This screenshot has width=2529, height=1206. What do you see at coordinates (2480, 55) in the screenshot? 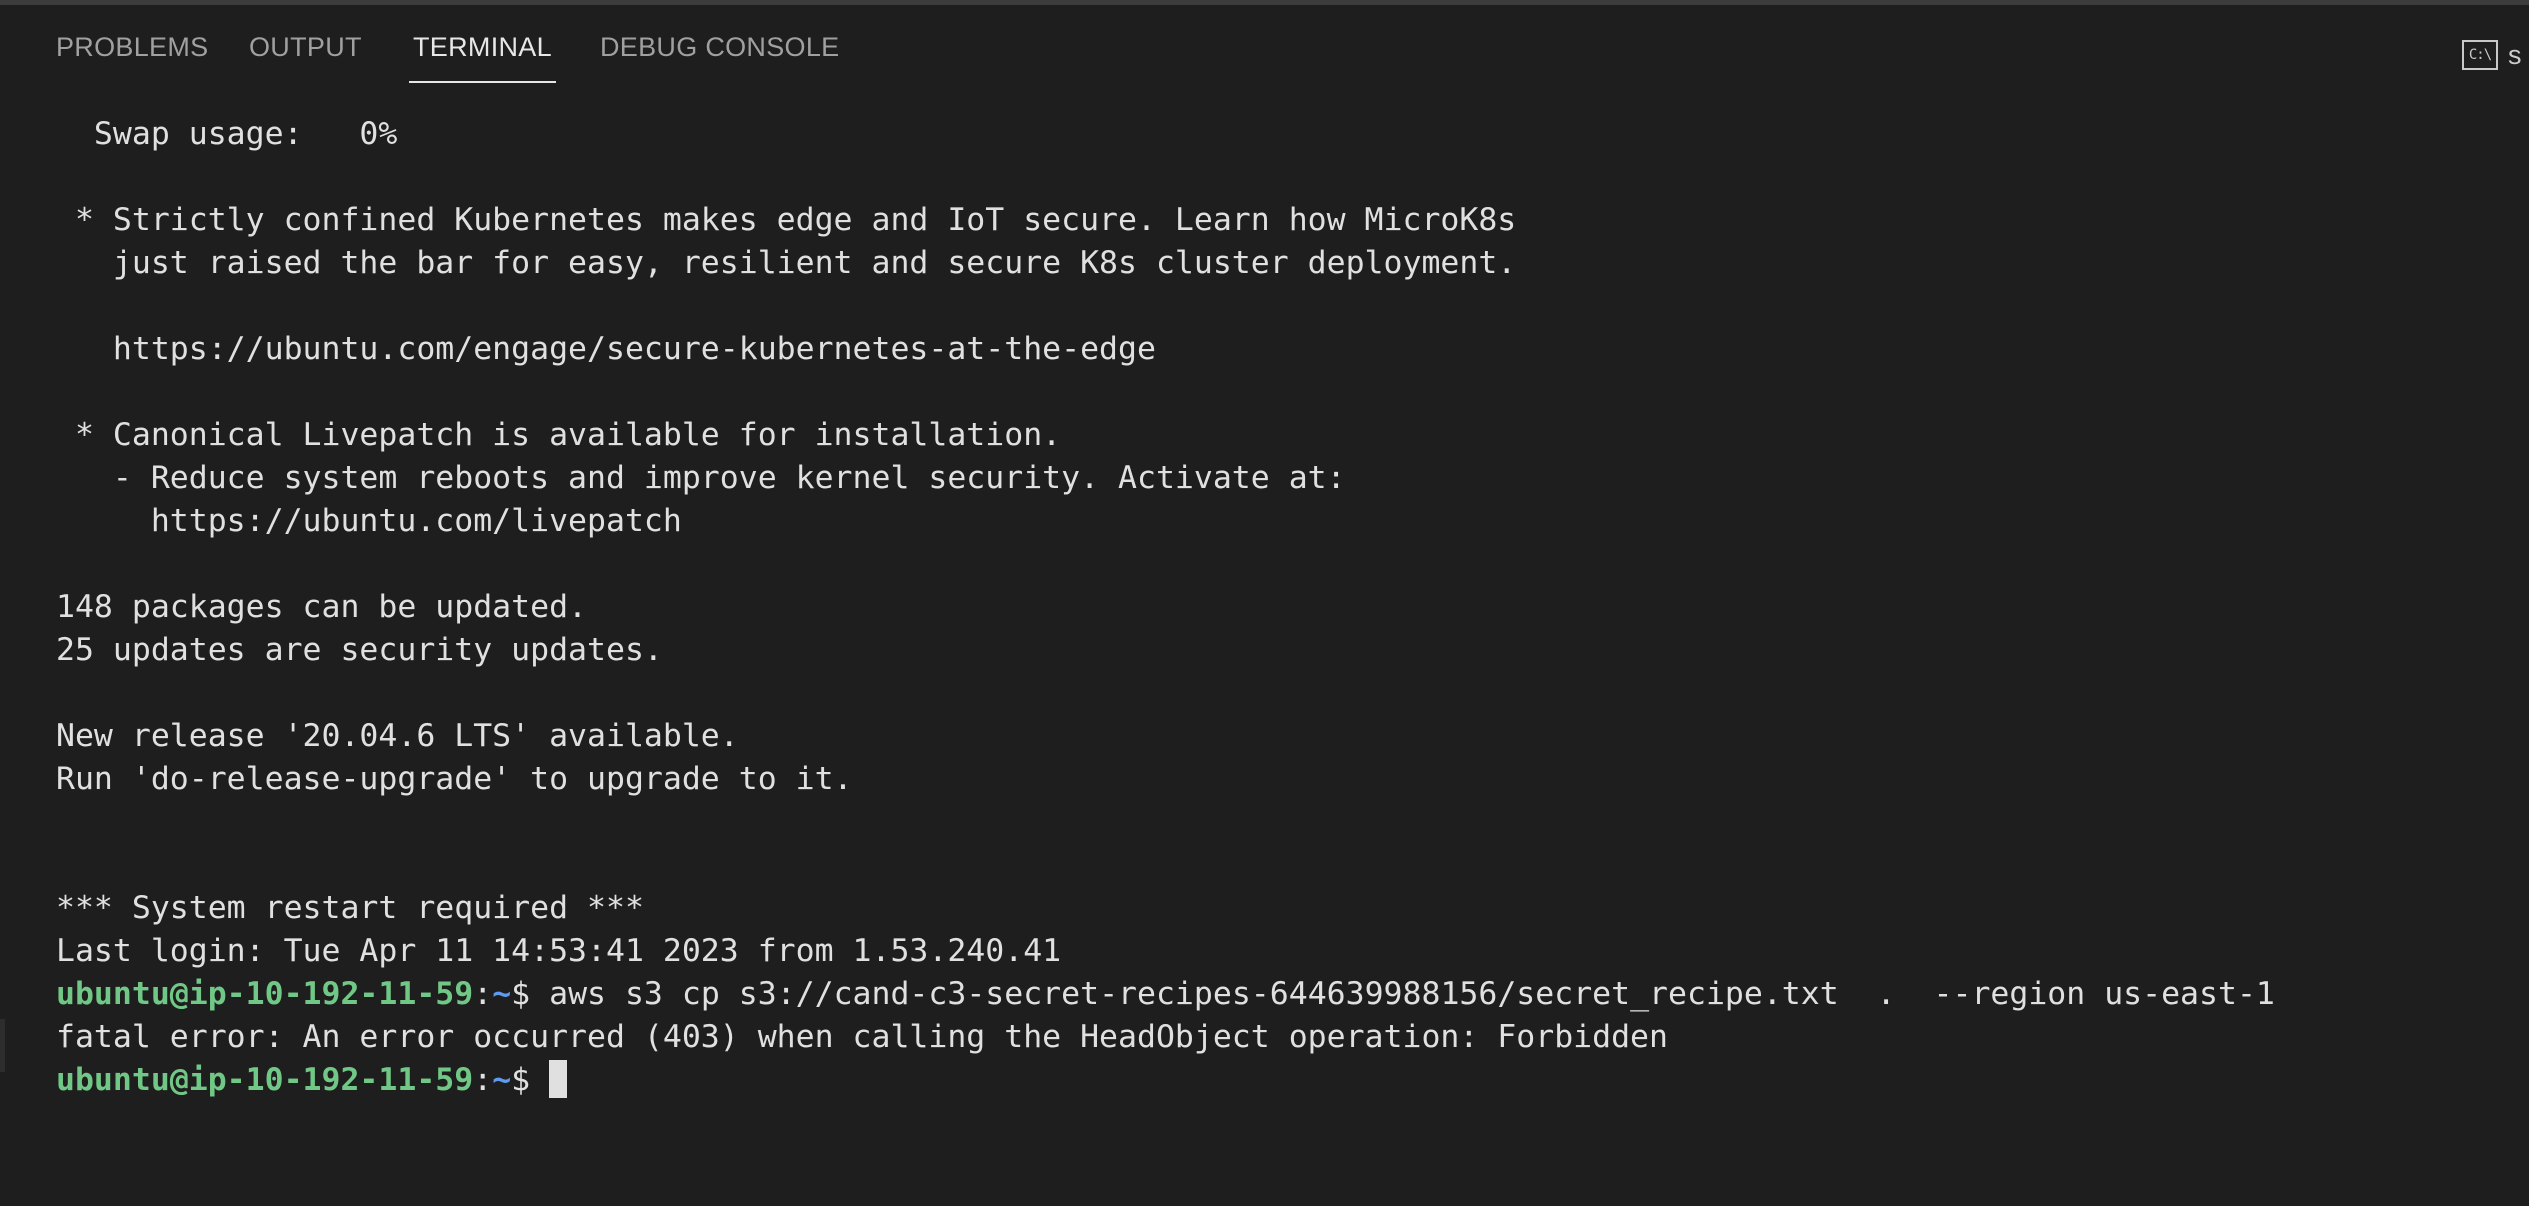
I see `terminal-icon: C:\` at bounding box center [2480, 55].